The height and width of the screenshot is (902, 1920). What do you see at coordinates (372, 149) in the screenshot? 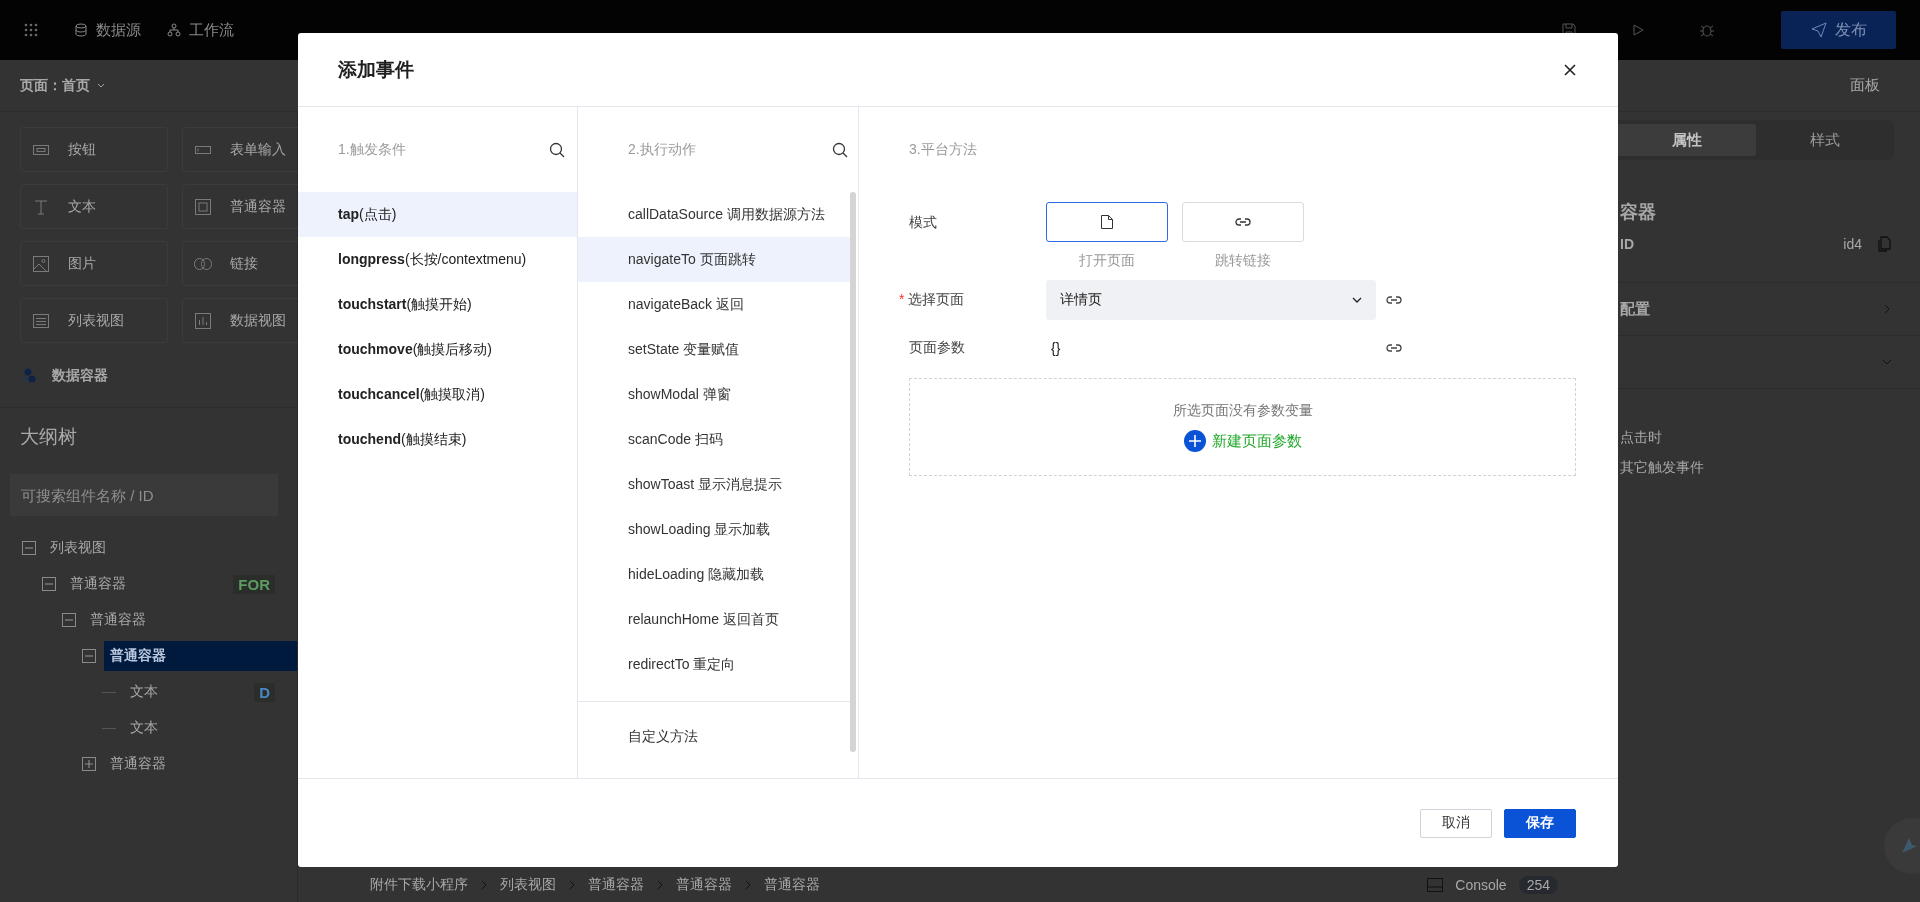
I see `column-title: 1.触发条件` at bounding box center [372, 149].